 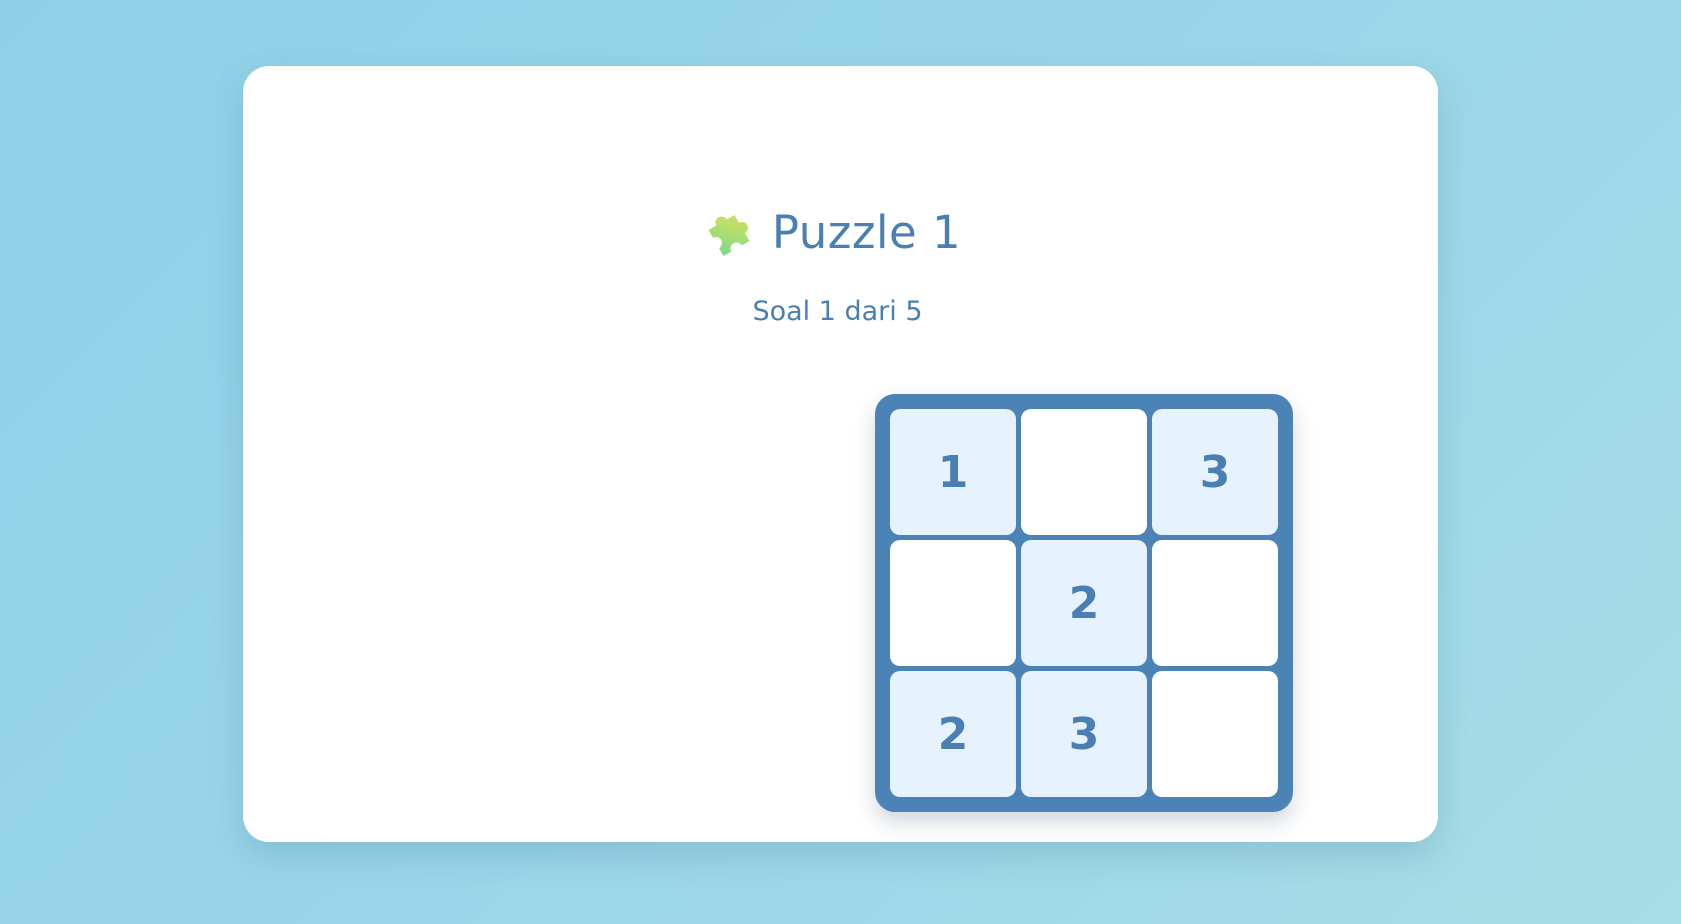 I want to click on title-row: Puzzle 1, so click(x=830, y=232).